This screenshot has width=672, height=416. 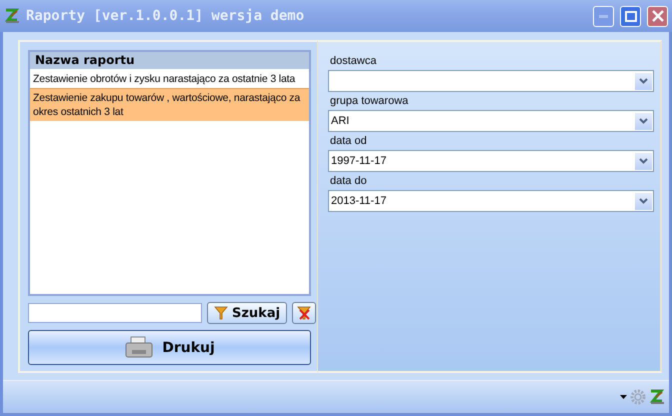 What do you see at coordinates (354, 61) in the screenshot?
I see `field-label: dostawca` at bounding box center [354, 61].